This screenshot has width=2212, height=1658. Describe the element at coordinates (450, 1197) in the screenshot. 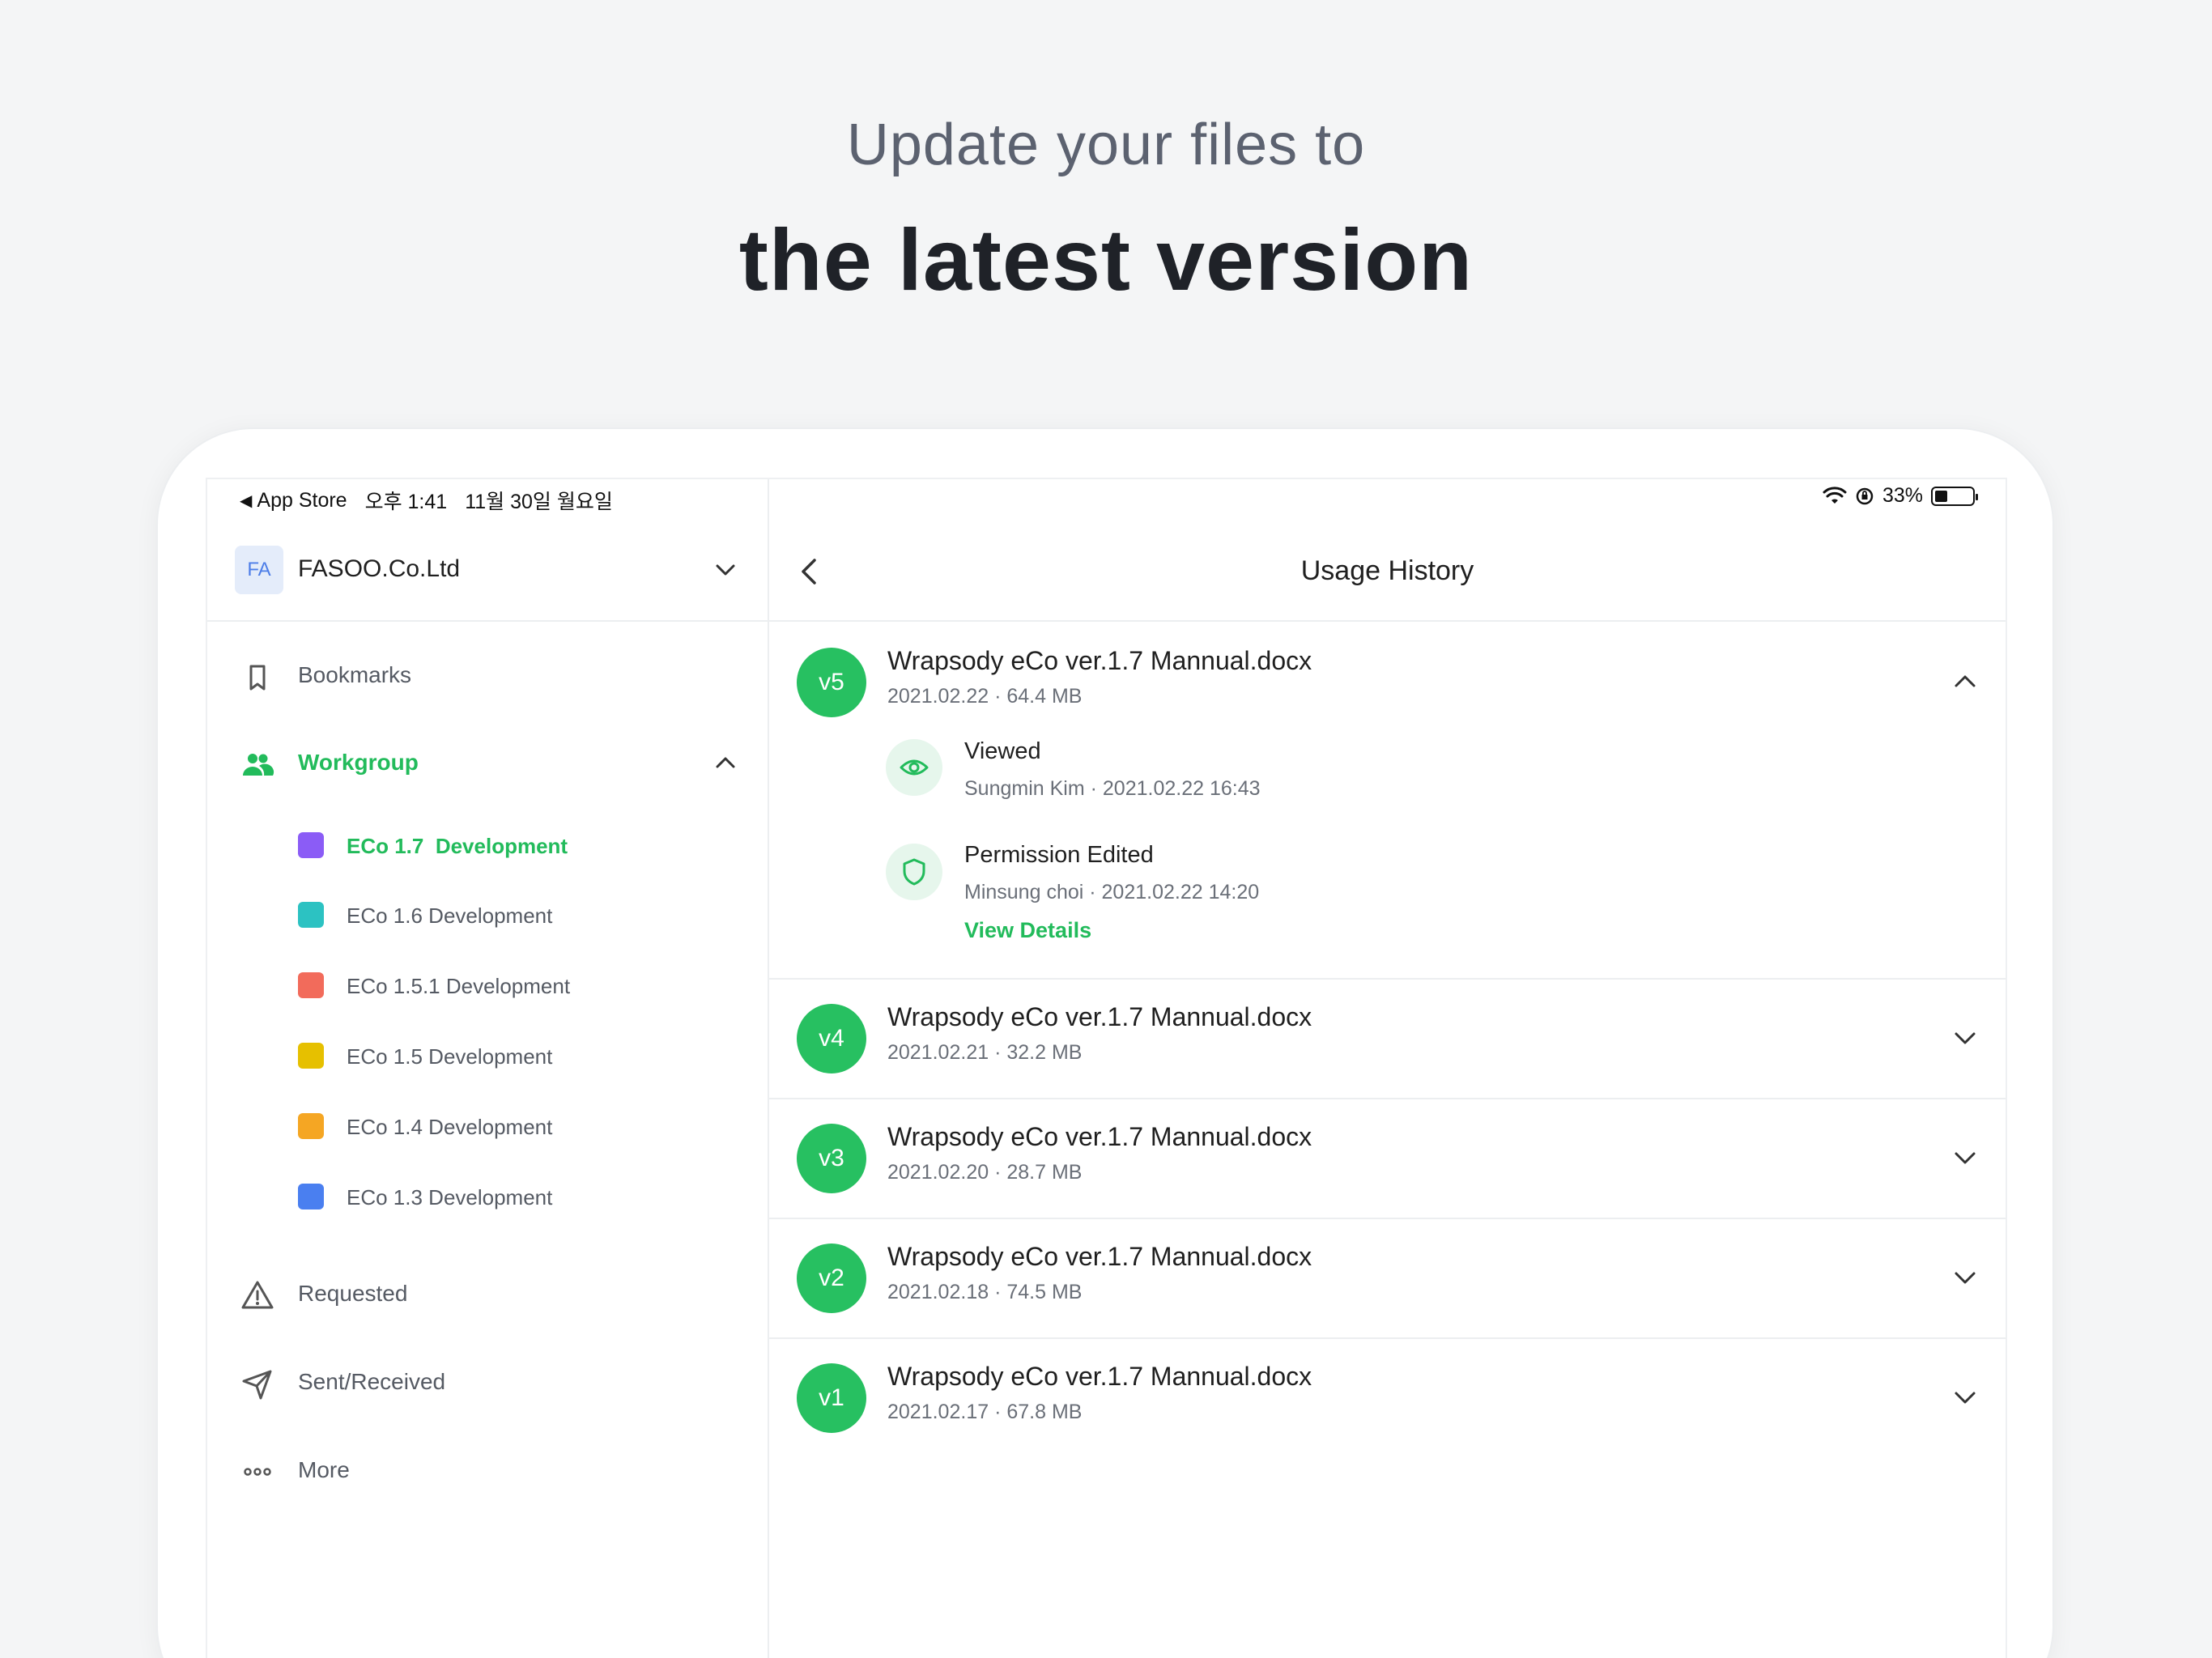

I see `workgroup-label: ECo 1.3 Development` at that location.